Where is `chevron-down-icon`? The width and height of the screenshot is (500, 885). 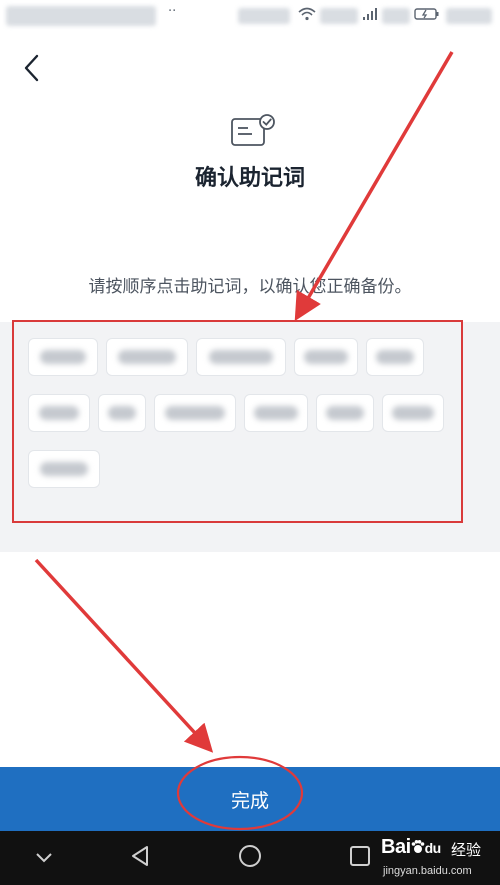
chevron-down-icon is located at coordinates (44, 858).